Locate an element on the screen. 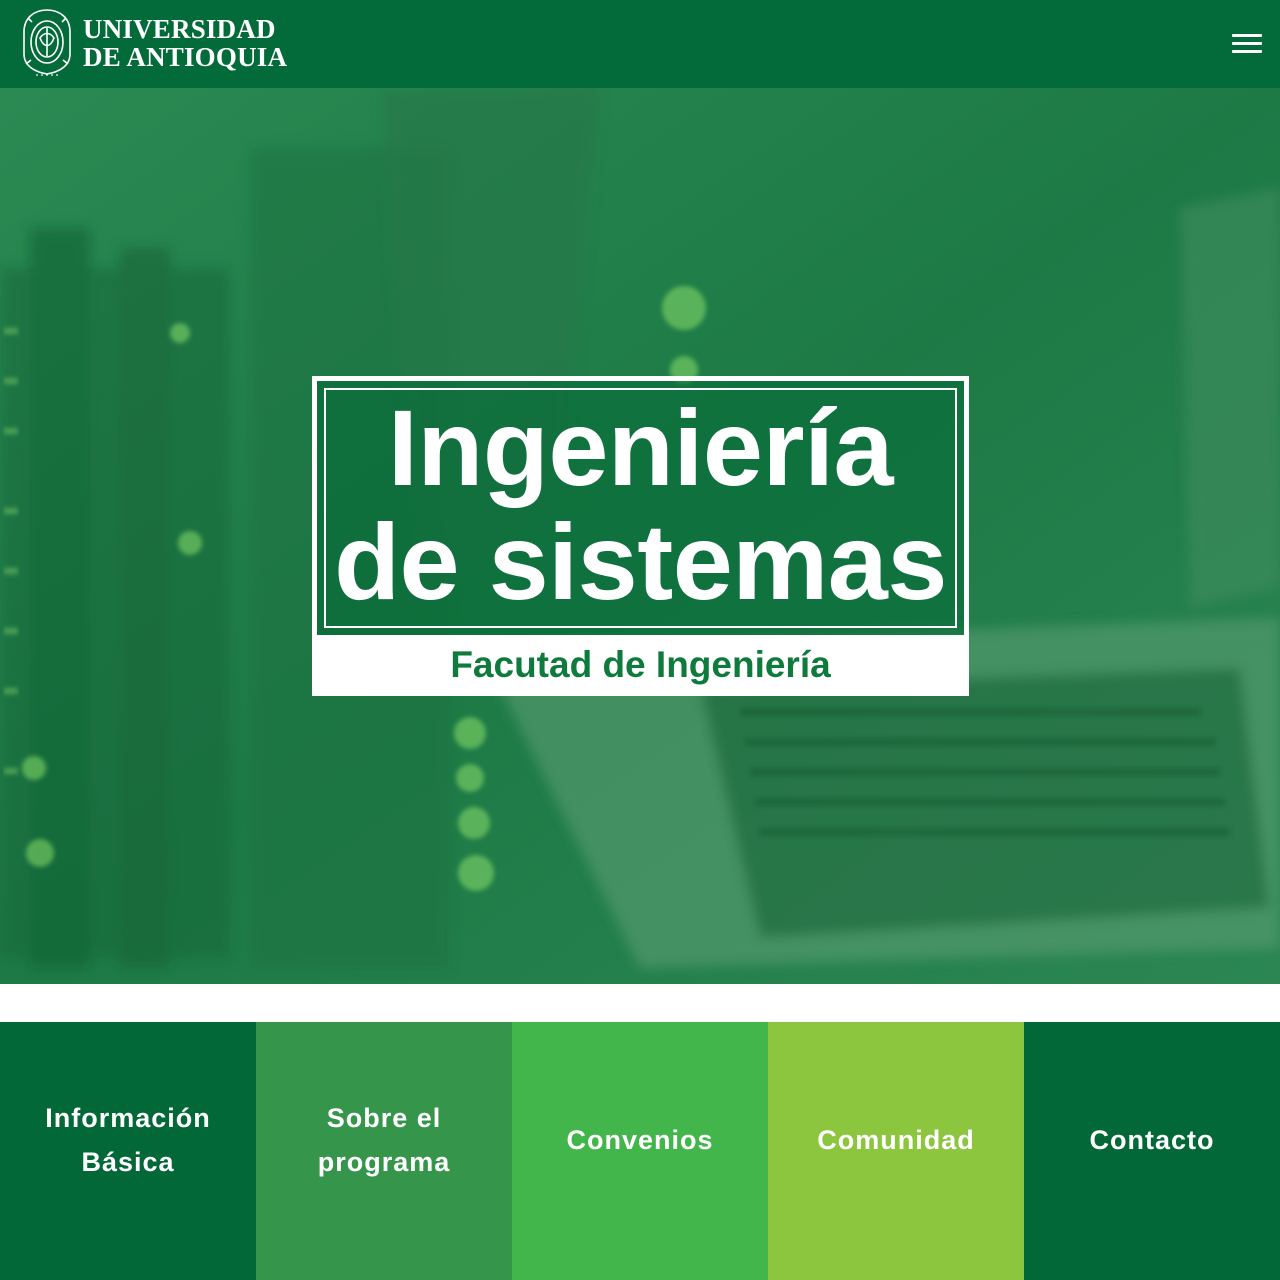  site-header: UNIVERSIDAD DE ANTIOQUIA is located at coordinates (640, 44).